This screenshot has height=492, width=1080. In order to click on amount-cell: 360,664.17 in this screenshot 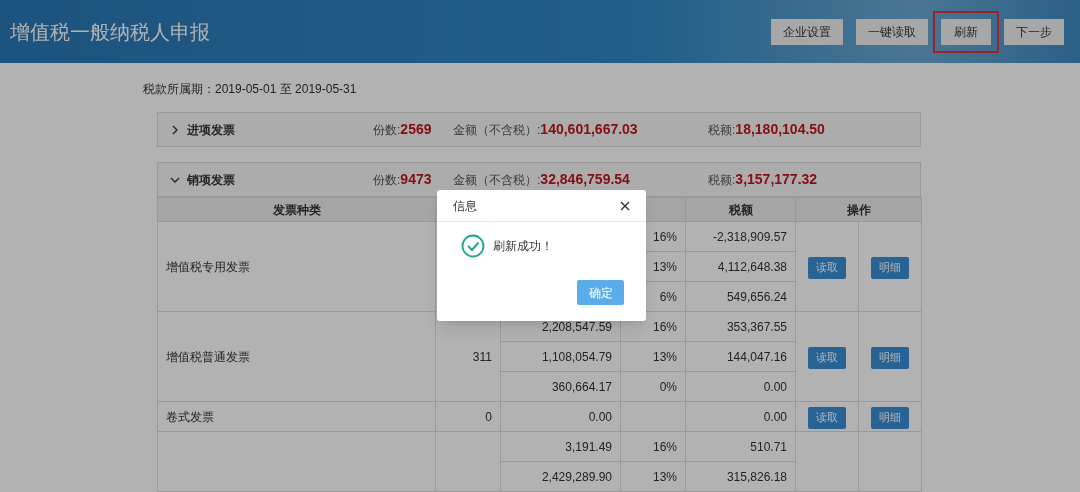, I will do `click(581, 386)`.